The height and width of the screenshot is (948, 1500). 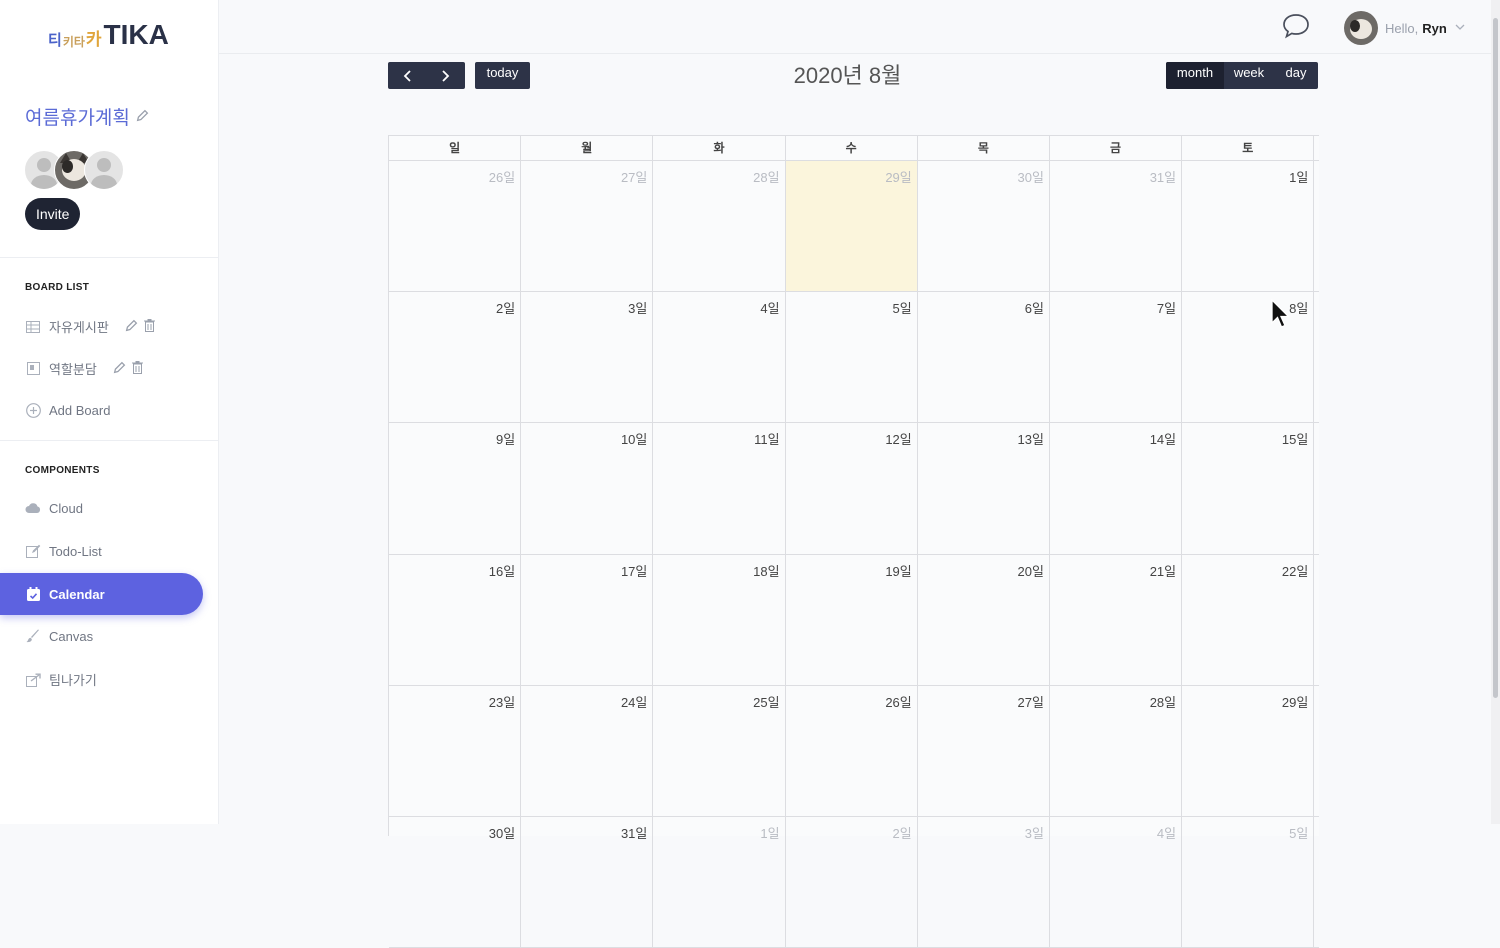 I want to click on day-number: 2일, so click(x=902, y=833).